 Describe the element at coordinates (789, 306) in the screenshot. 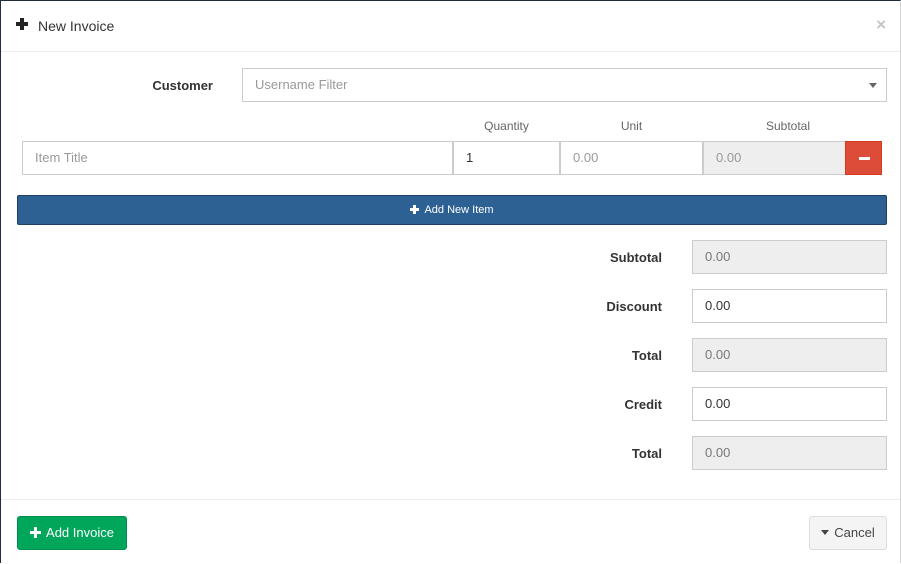

I see `discount-input: 0.00` at that location.